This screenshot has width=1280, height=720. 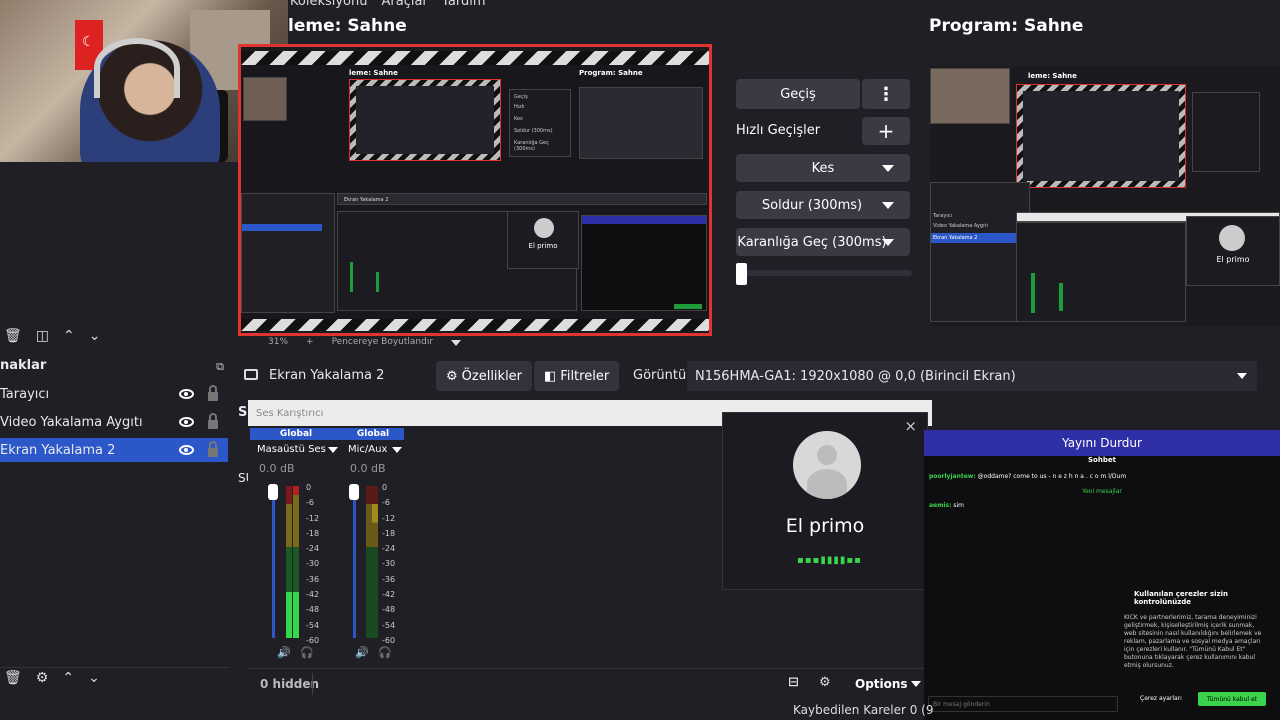 I want to click on options-button: Options, so click(x=881, y=684).